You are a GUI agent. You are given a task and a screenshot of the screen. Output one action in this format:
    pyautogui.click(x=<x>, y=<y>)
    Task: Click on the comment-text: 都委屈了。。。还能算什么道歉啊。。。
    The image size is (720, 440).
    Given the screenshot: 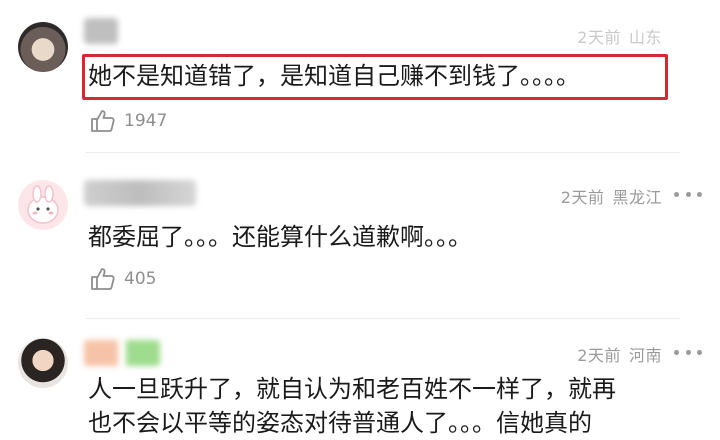 What is the action you would take?
    pyautogui.click(x=280, y=237)
    